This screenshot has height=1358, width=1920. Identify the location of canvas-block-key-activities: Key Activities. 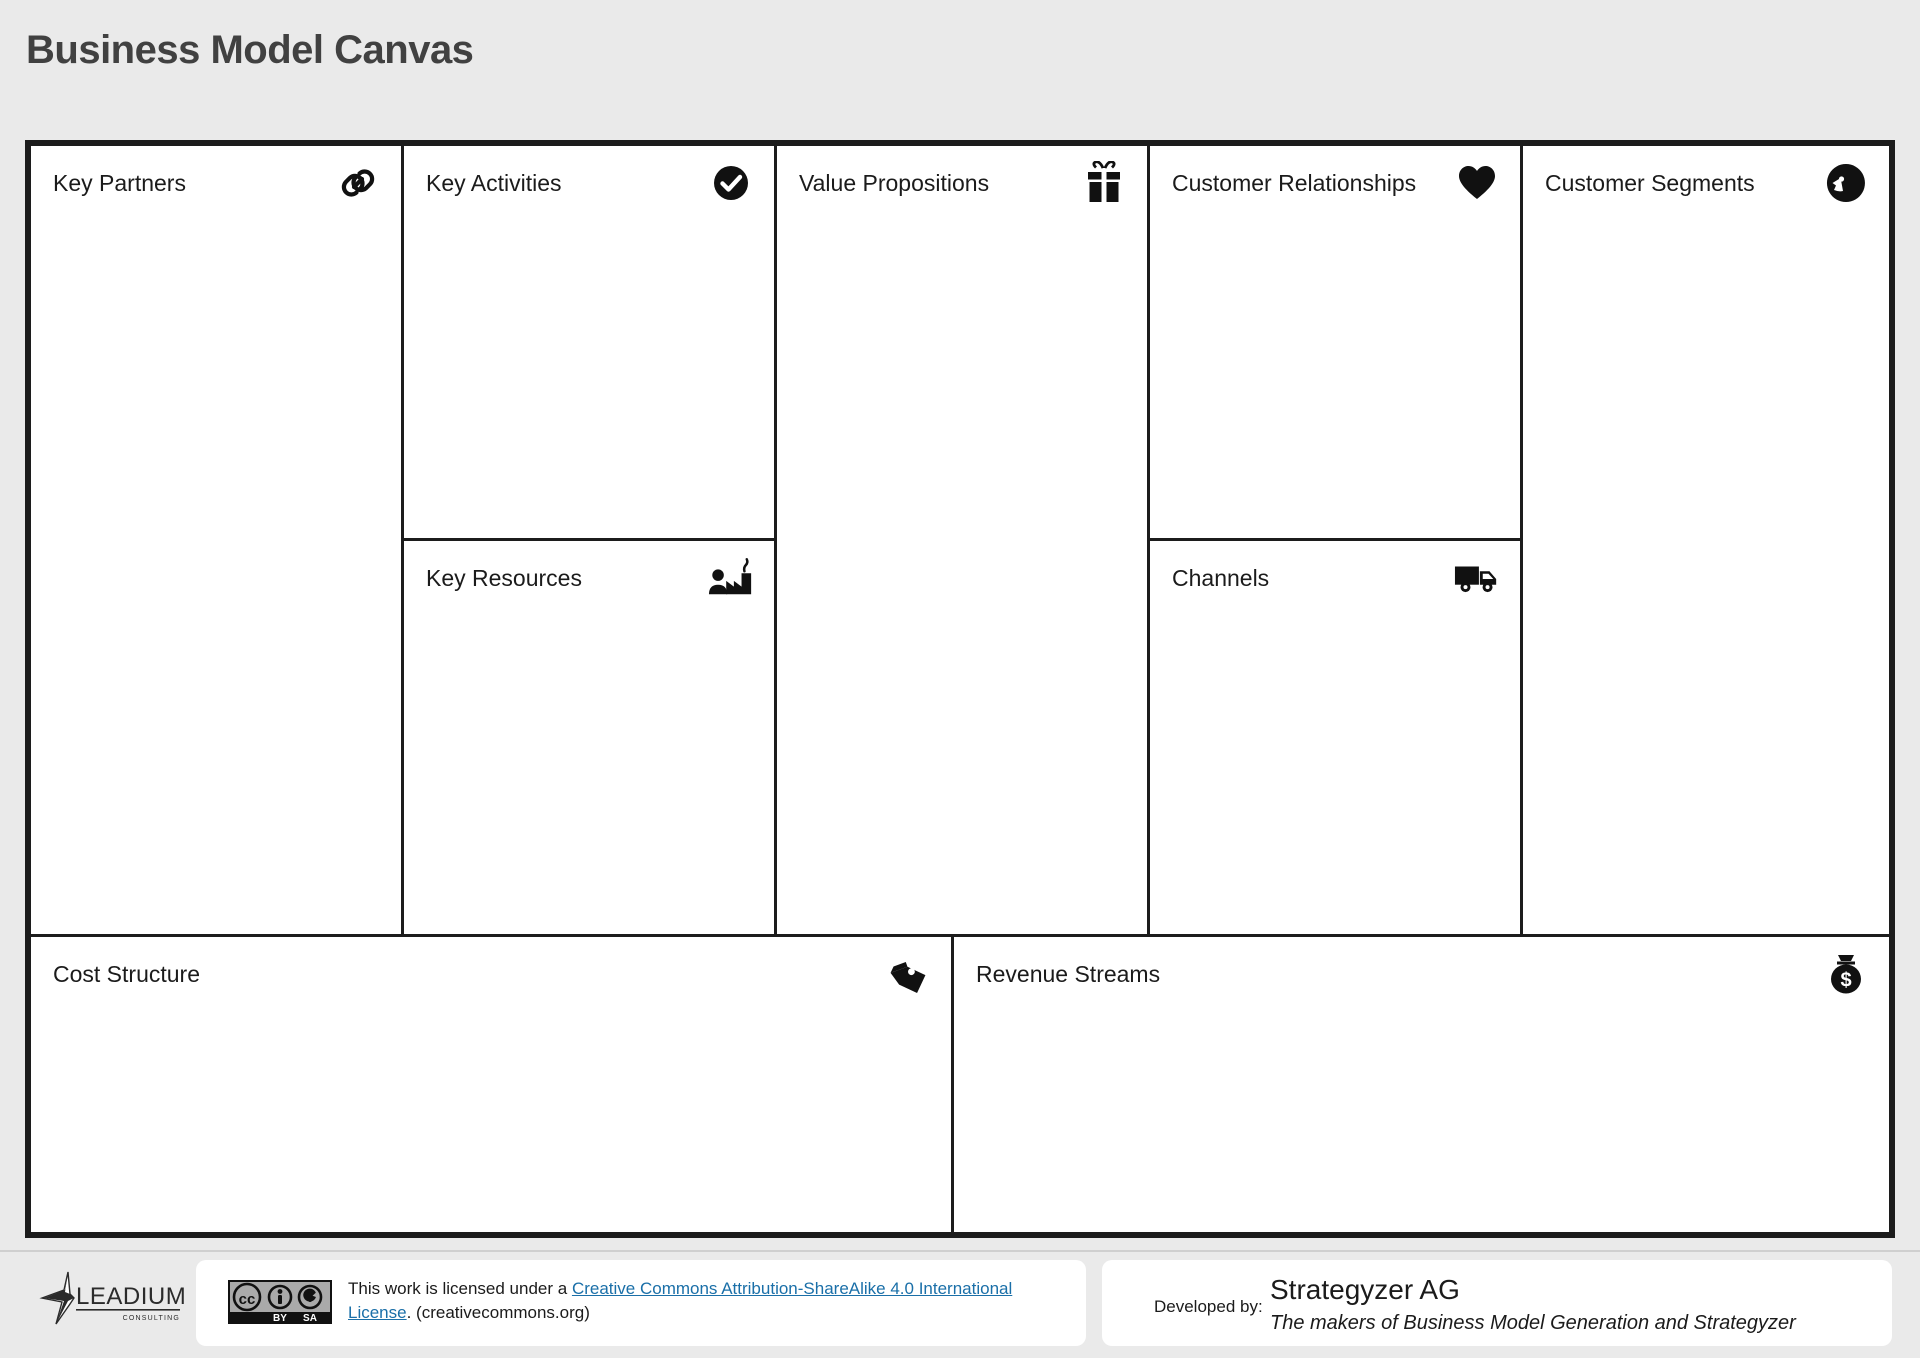
(589, 342).